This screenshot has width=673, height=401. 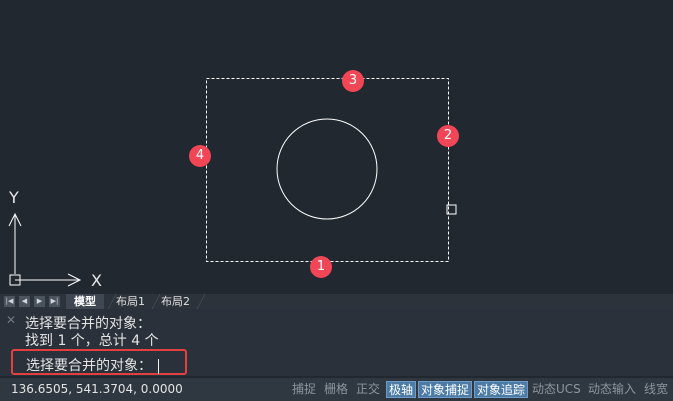 I want to click on dynamic-input-toggle: 动态输入, so click(x=612, y=389).